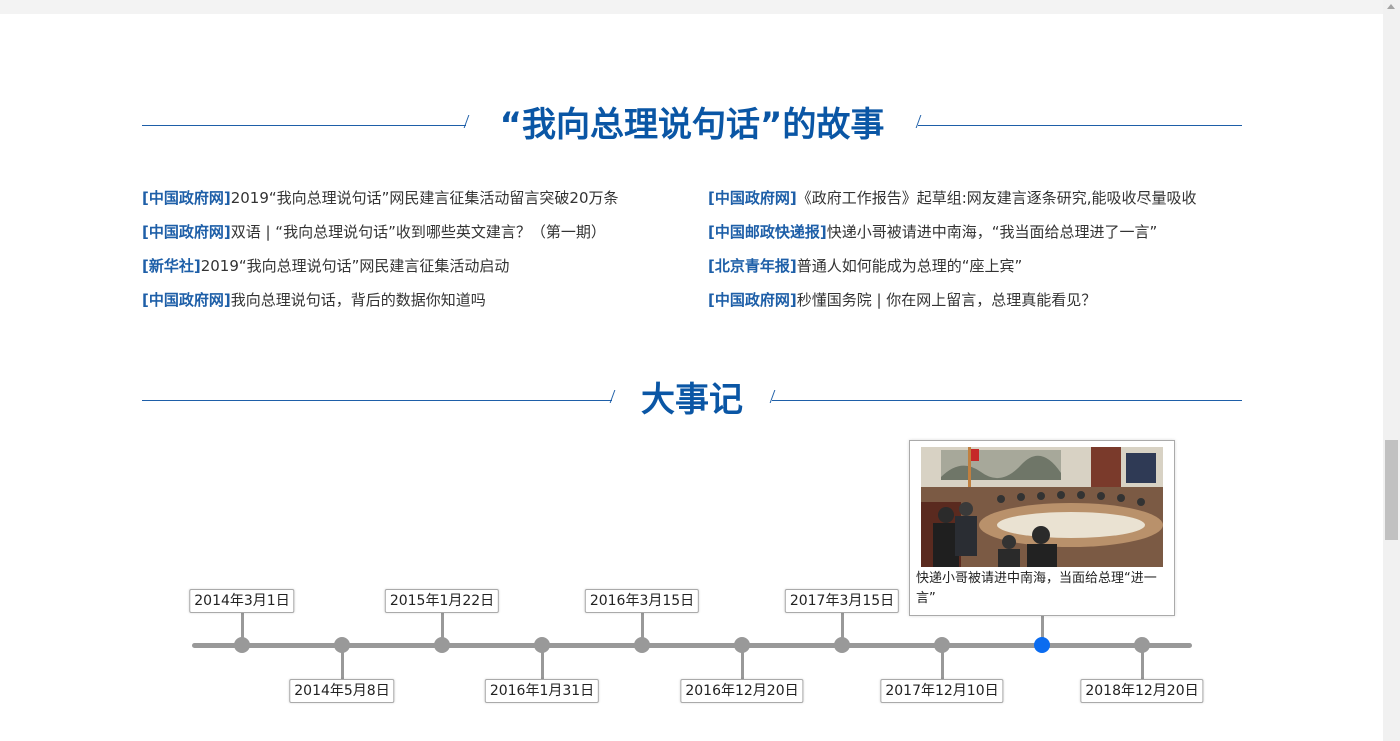  I want to click on timeline-date-label: 2016年12月20日, so click(742, 691).